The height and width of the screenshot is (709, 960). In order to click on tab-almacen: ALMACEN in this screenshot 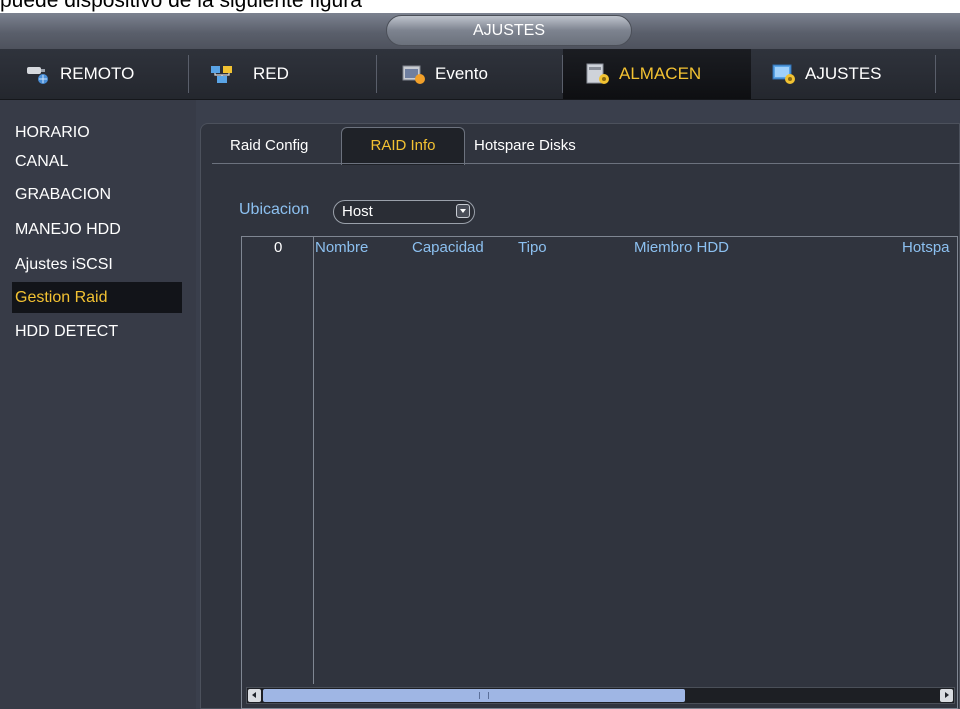, I will do `click(657, 74)`.